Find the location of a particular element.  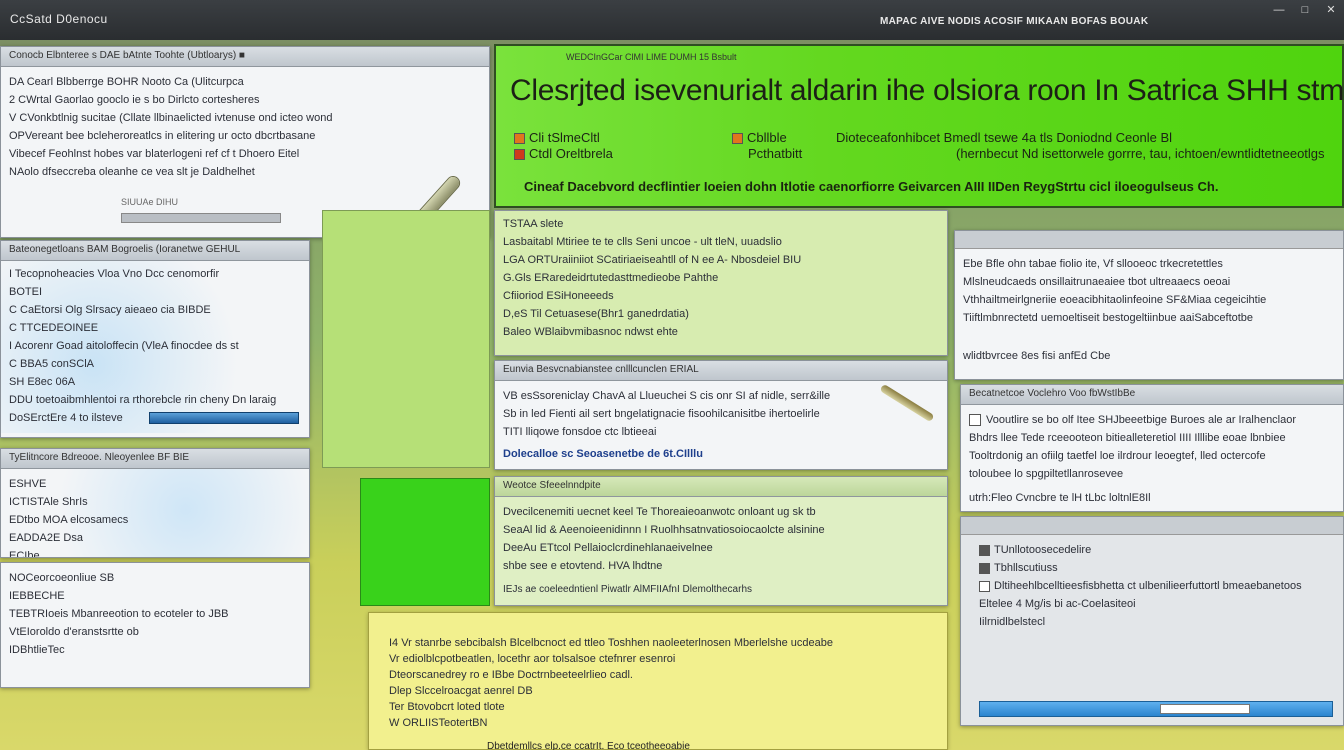

close-icon: ✕ is located at coordinates (1331, 10).